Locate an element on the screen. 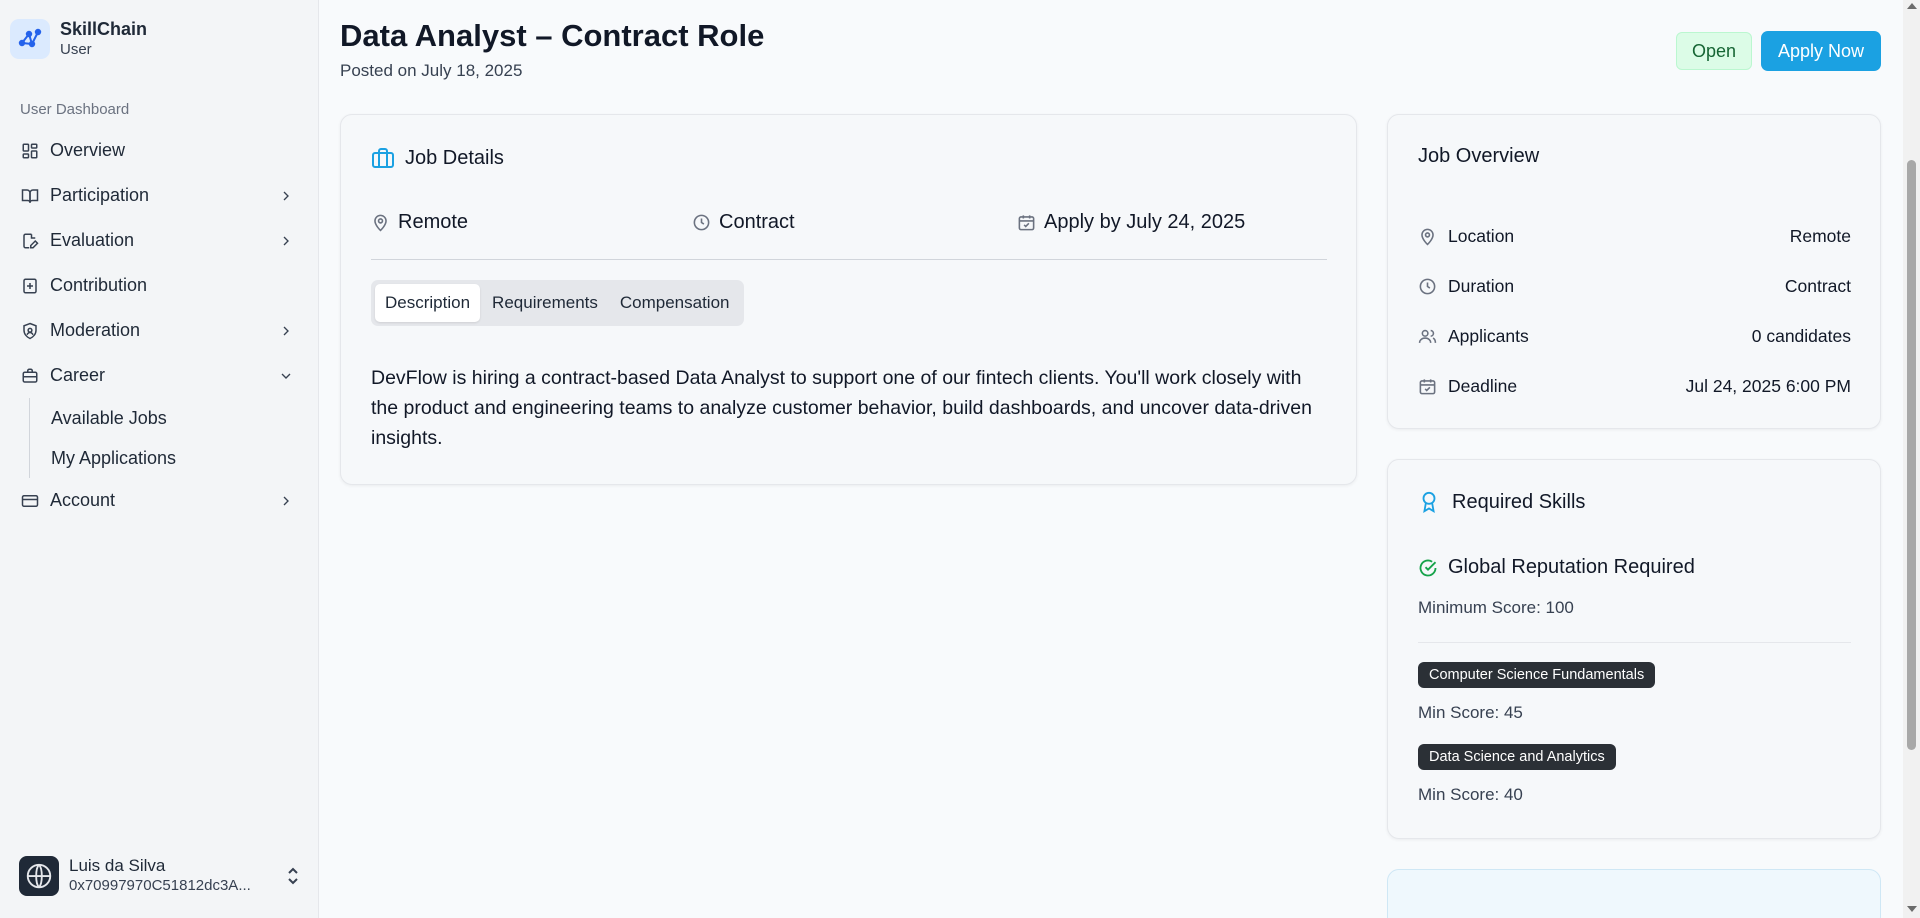 The image size is (1920, 918). brand: SkillChain User is located at coordinates (78, 38).